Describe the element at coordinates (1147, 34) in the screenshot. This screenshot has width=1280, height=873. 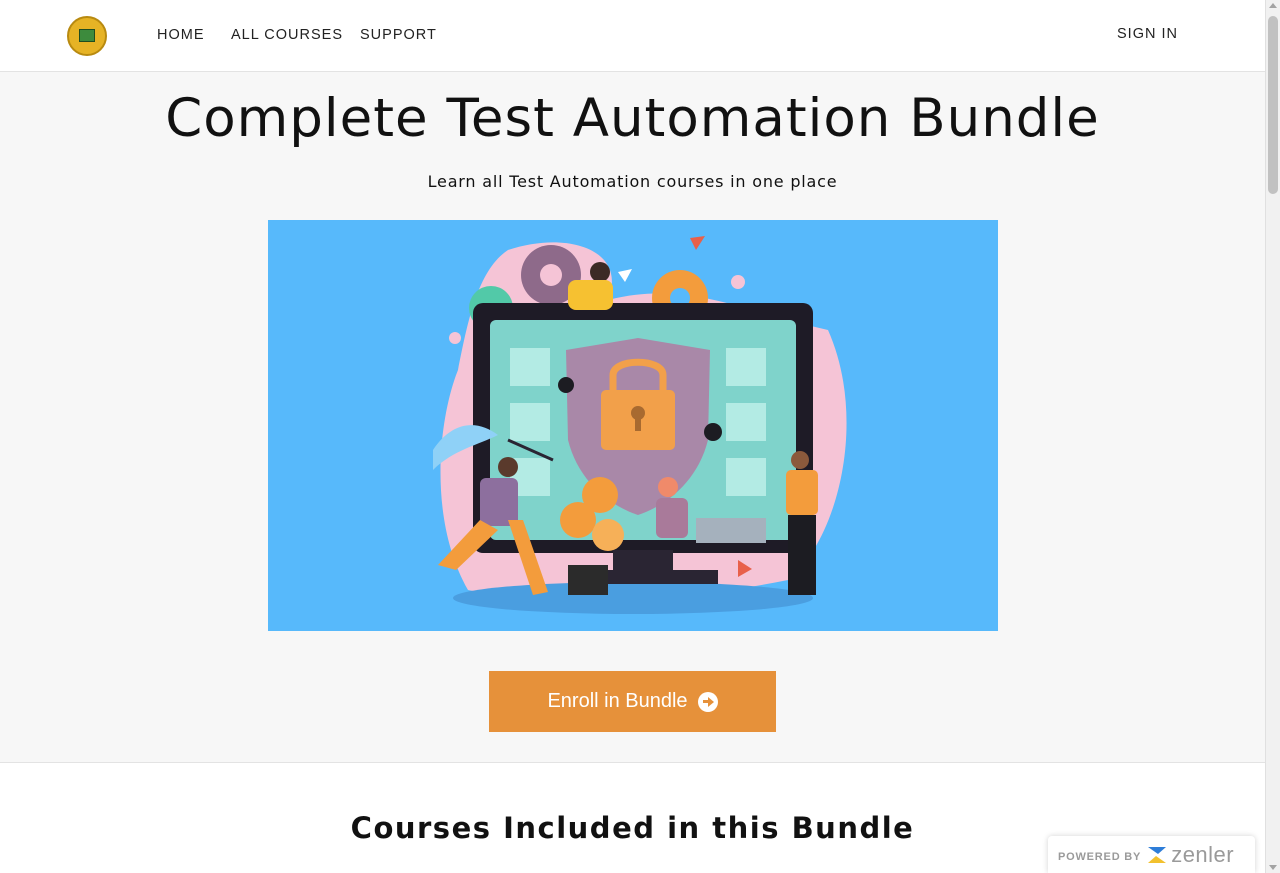
I see `sign-in-link: SIGN IN` at that location.